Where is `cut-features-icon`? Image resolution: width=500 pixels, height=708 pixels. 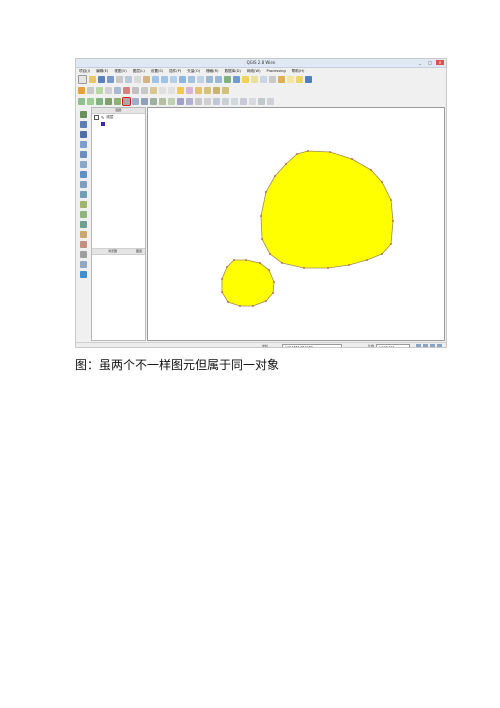 cut-features-icon is located at coordinates (135, 90).